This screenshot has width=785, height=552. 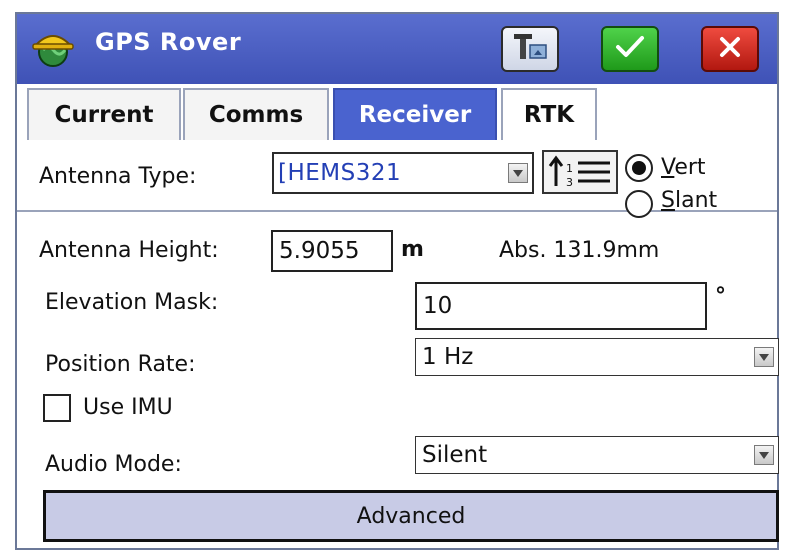 What do you see at coordinates (689, 200) in the screenshot?
I see `slant-label: Slant` at bounding box center [689, 200].